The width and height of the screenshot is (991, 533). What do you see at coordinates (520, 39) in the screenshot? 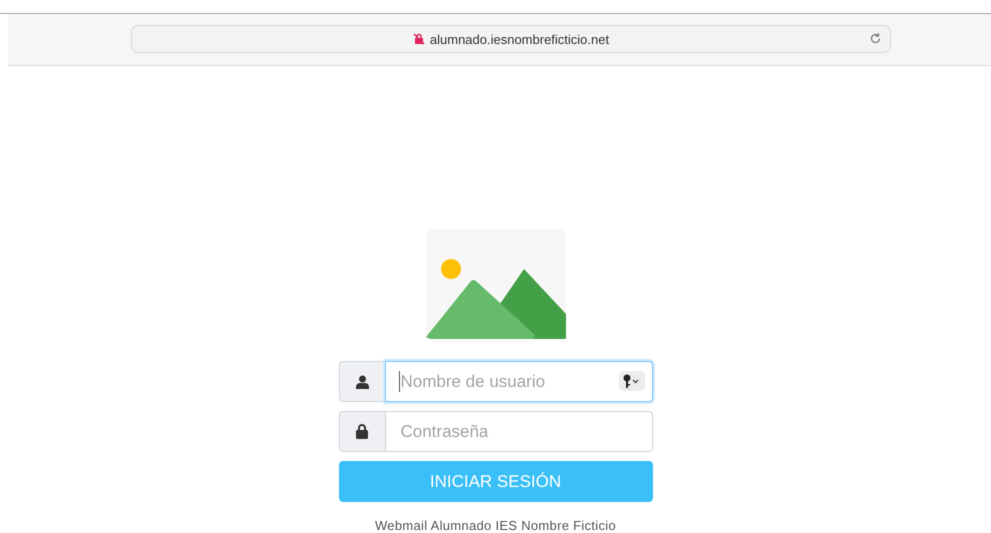
I see `url-text: alumnado.iesnombreficticio.net` at bounding box center [520, 39].